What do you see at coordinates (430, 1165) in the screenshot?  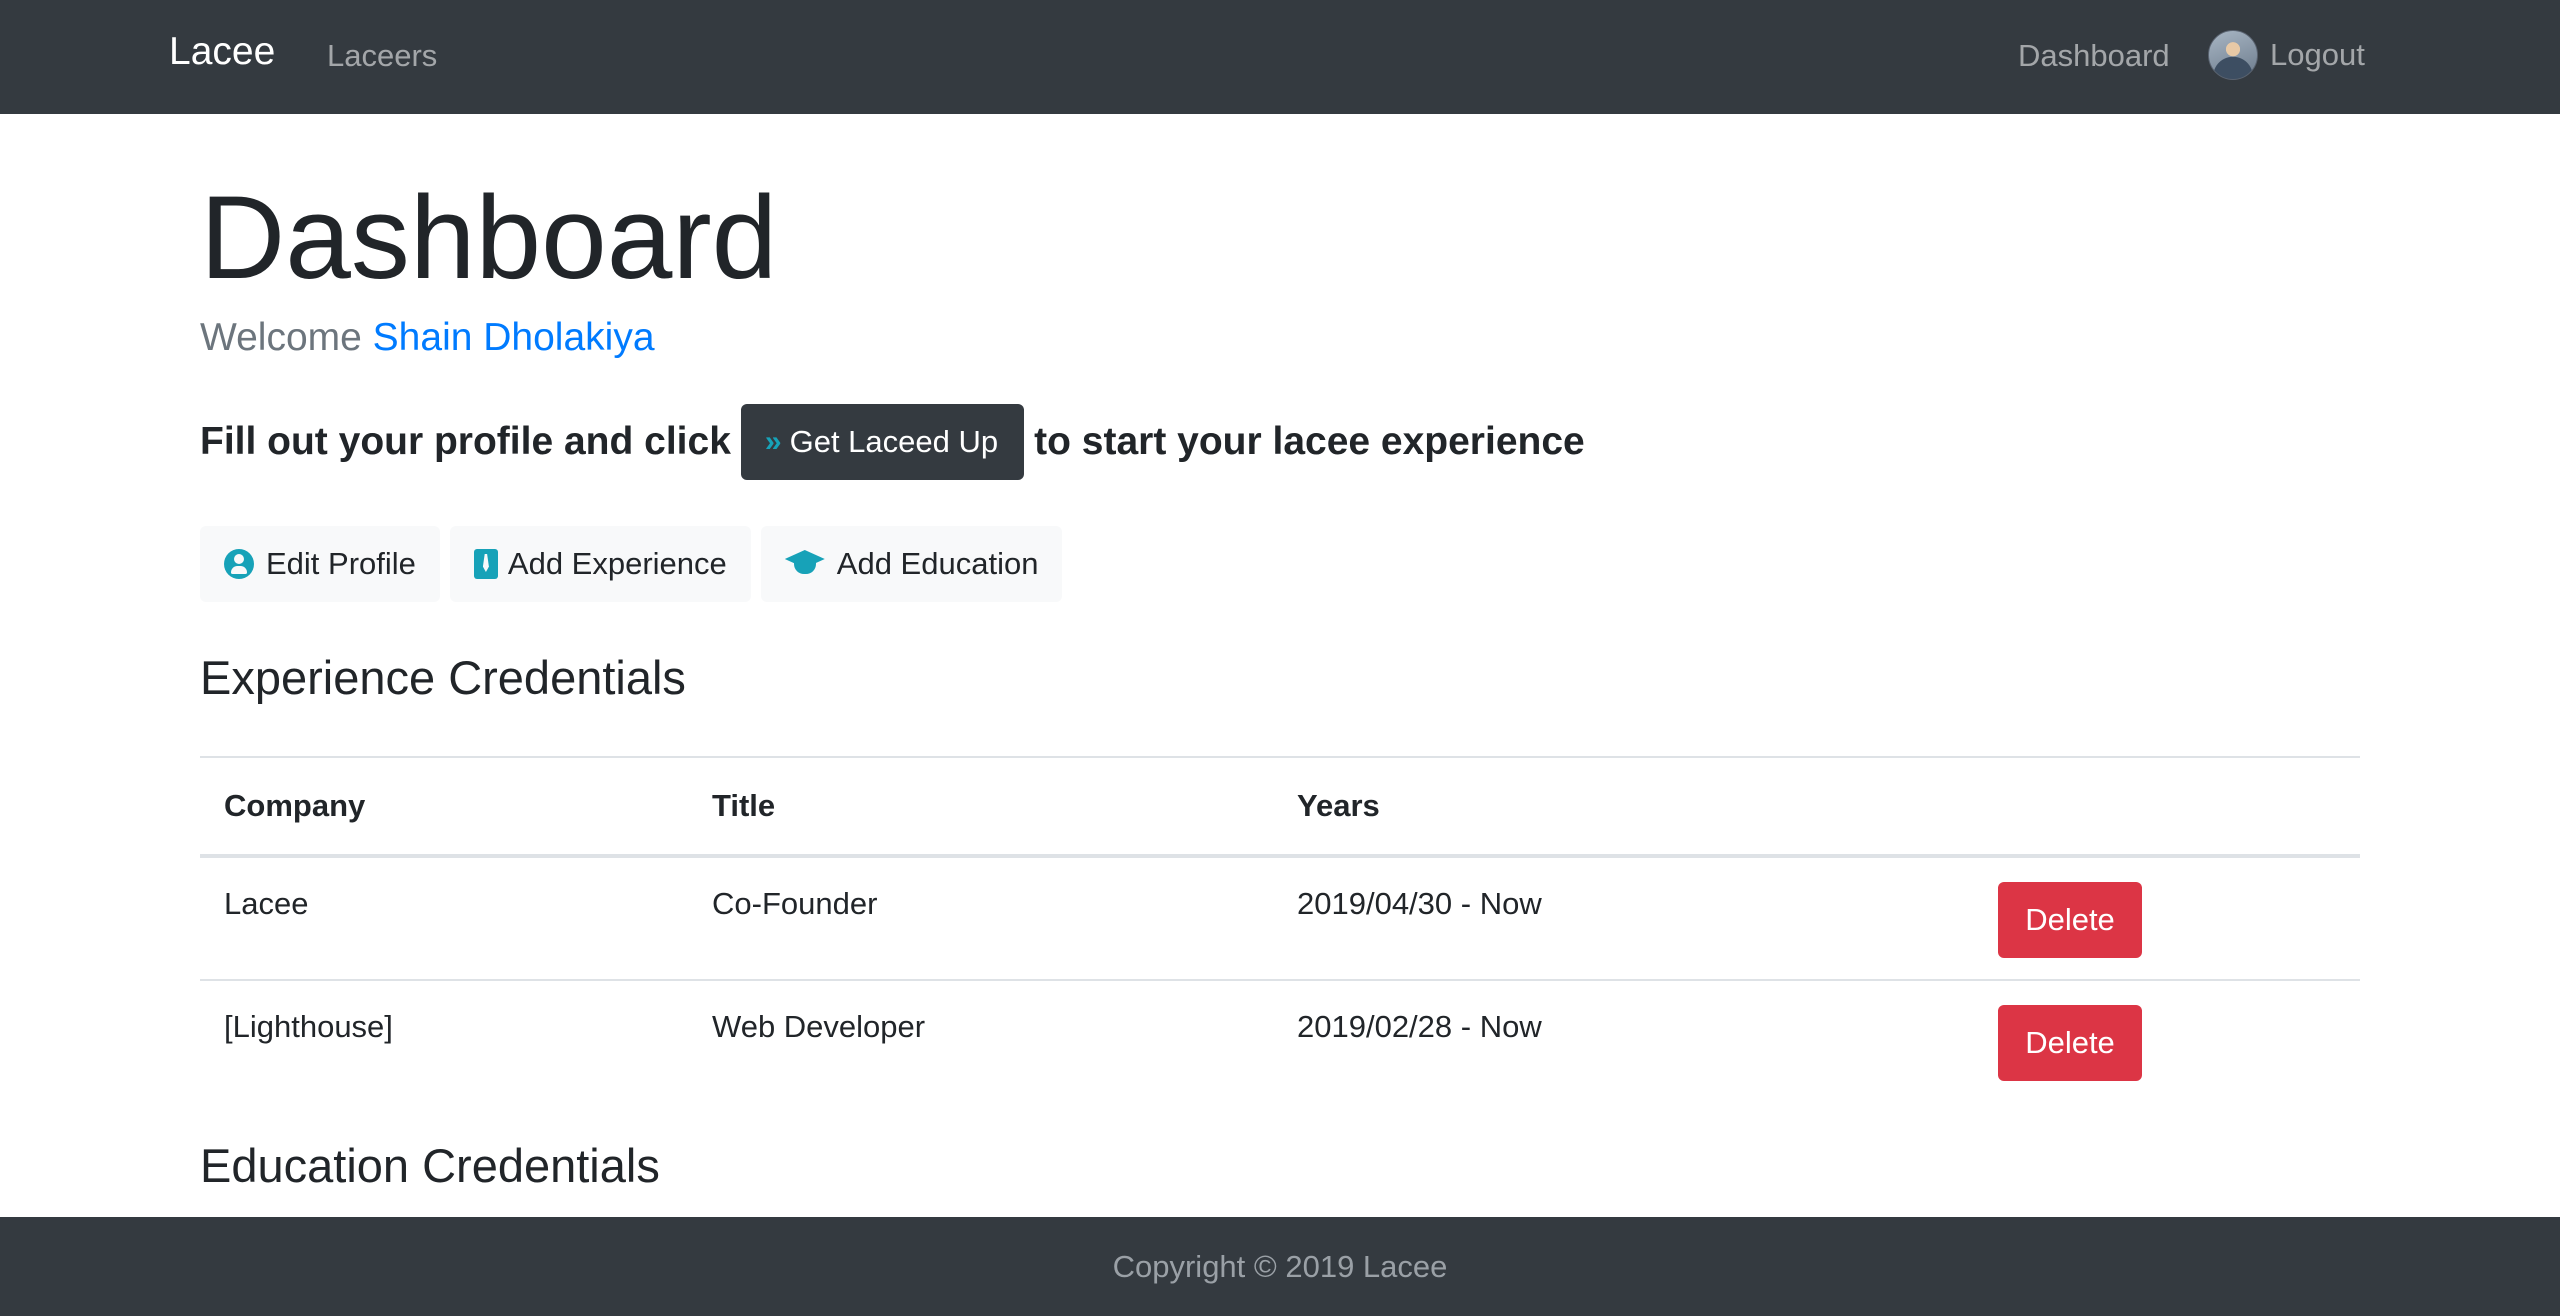 I see `education-heading: Education Credentials` at bounding box center [430, 1165].